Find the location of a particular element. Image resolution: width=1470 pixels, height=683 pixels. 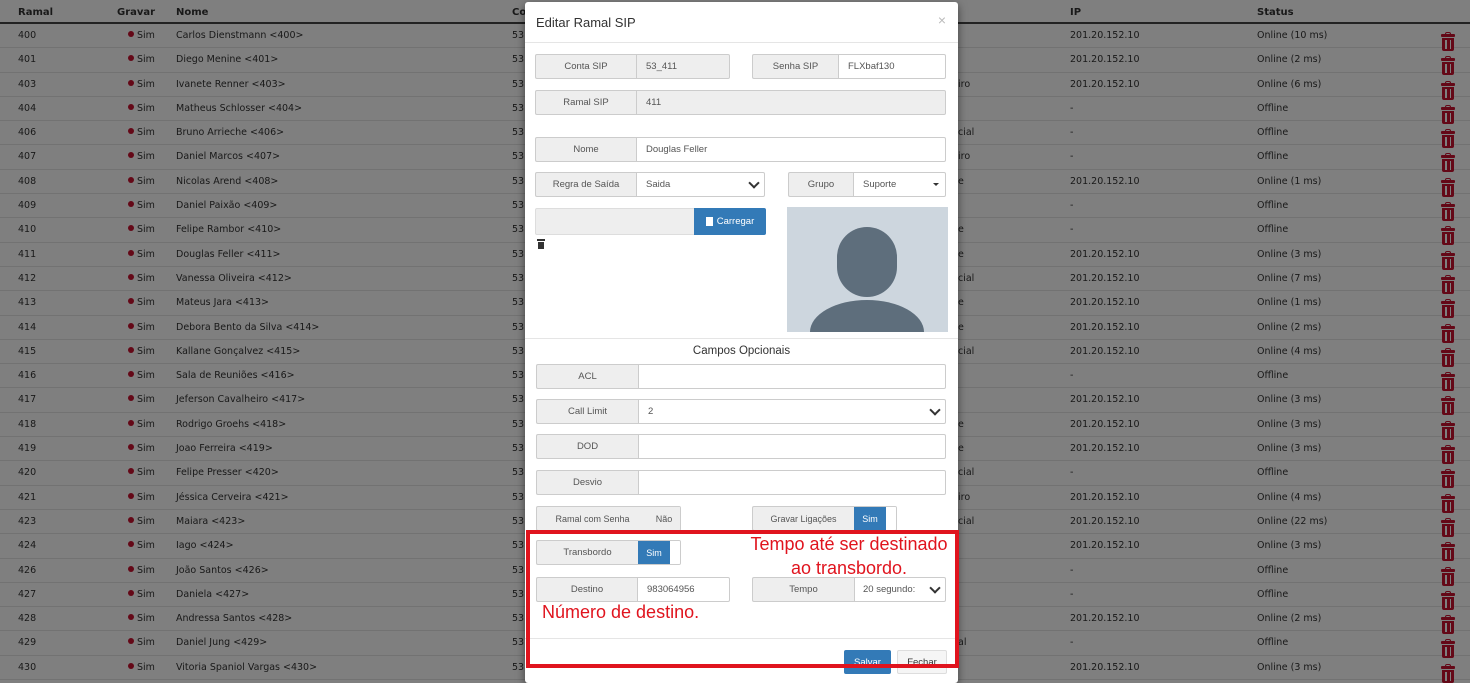

acl-group: ACL is located at coordinates (741, 376).